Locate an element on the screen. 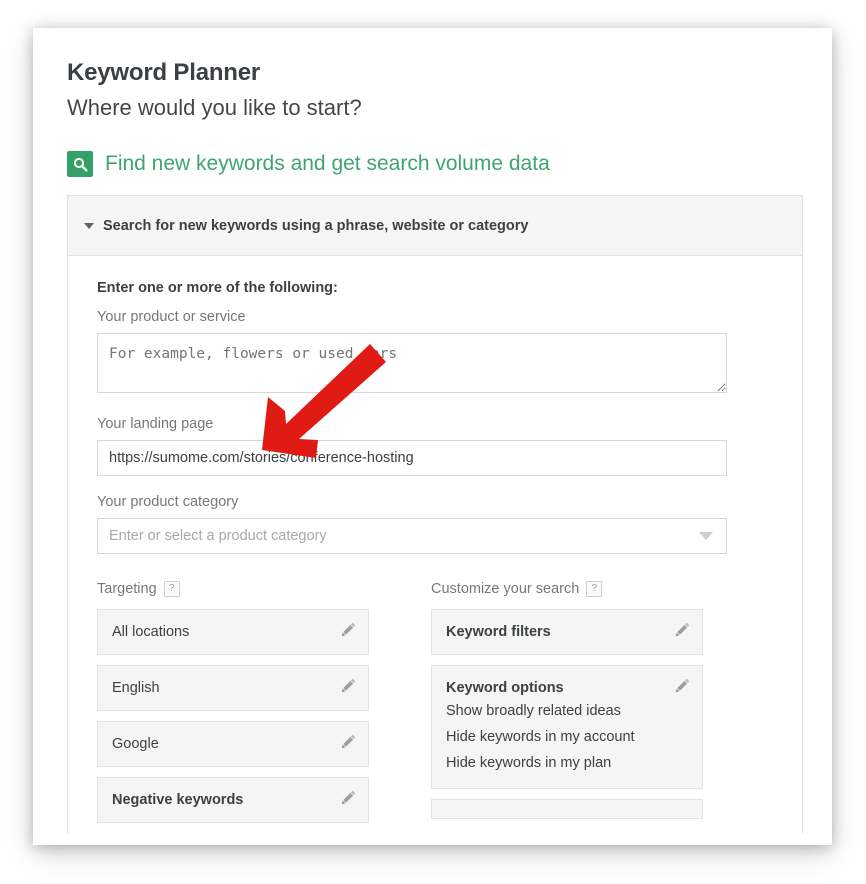  targeting-tile-google: Google is located at coordinates (233, 744).